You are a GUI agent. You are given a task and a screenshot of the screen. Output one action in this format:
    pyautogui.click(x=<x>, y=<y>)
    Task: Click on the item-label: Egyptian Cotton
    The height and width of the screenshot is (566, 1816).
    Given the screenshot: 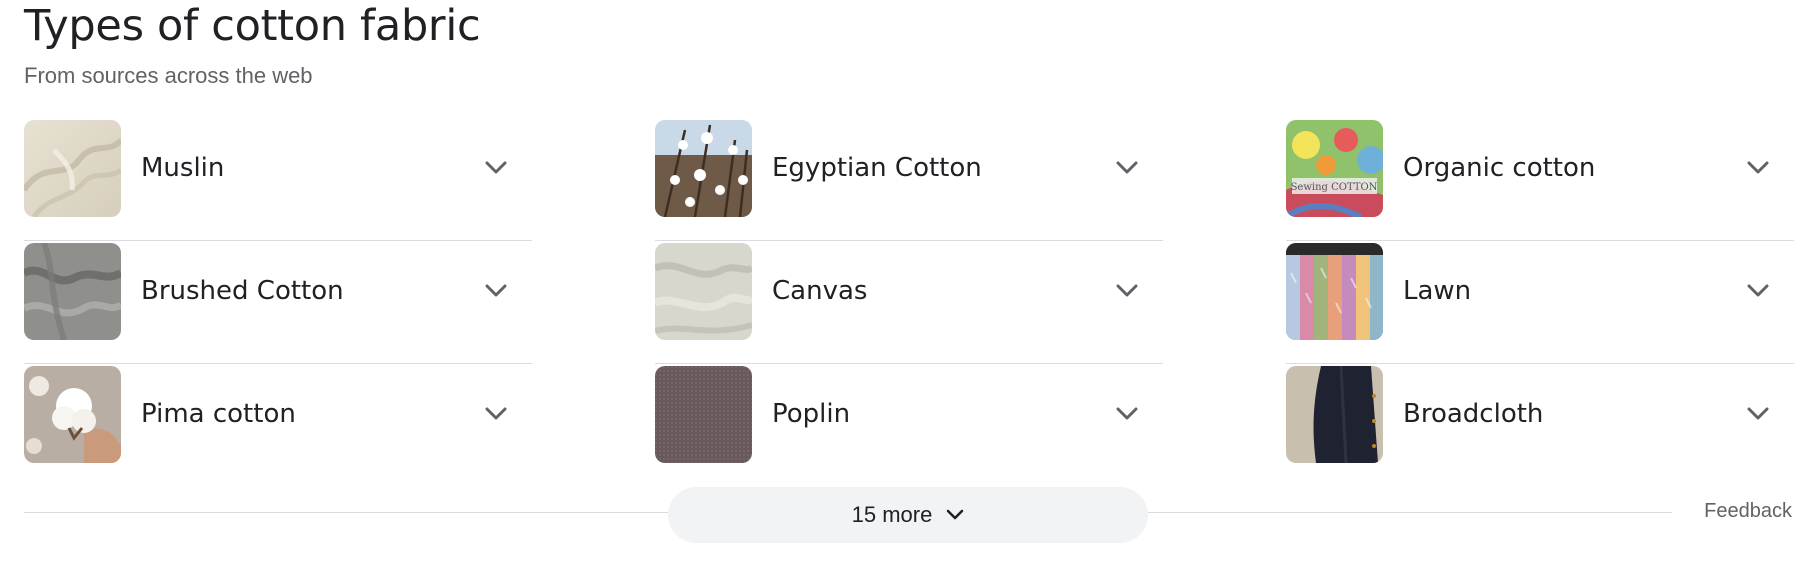 What is the action you would take?
    pyautogui.click(x=877, y=168)
    